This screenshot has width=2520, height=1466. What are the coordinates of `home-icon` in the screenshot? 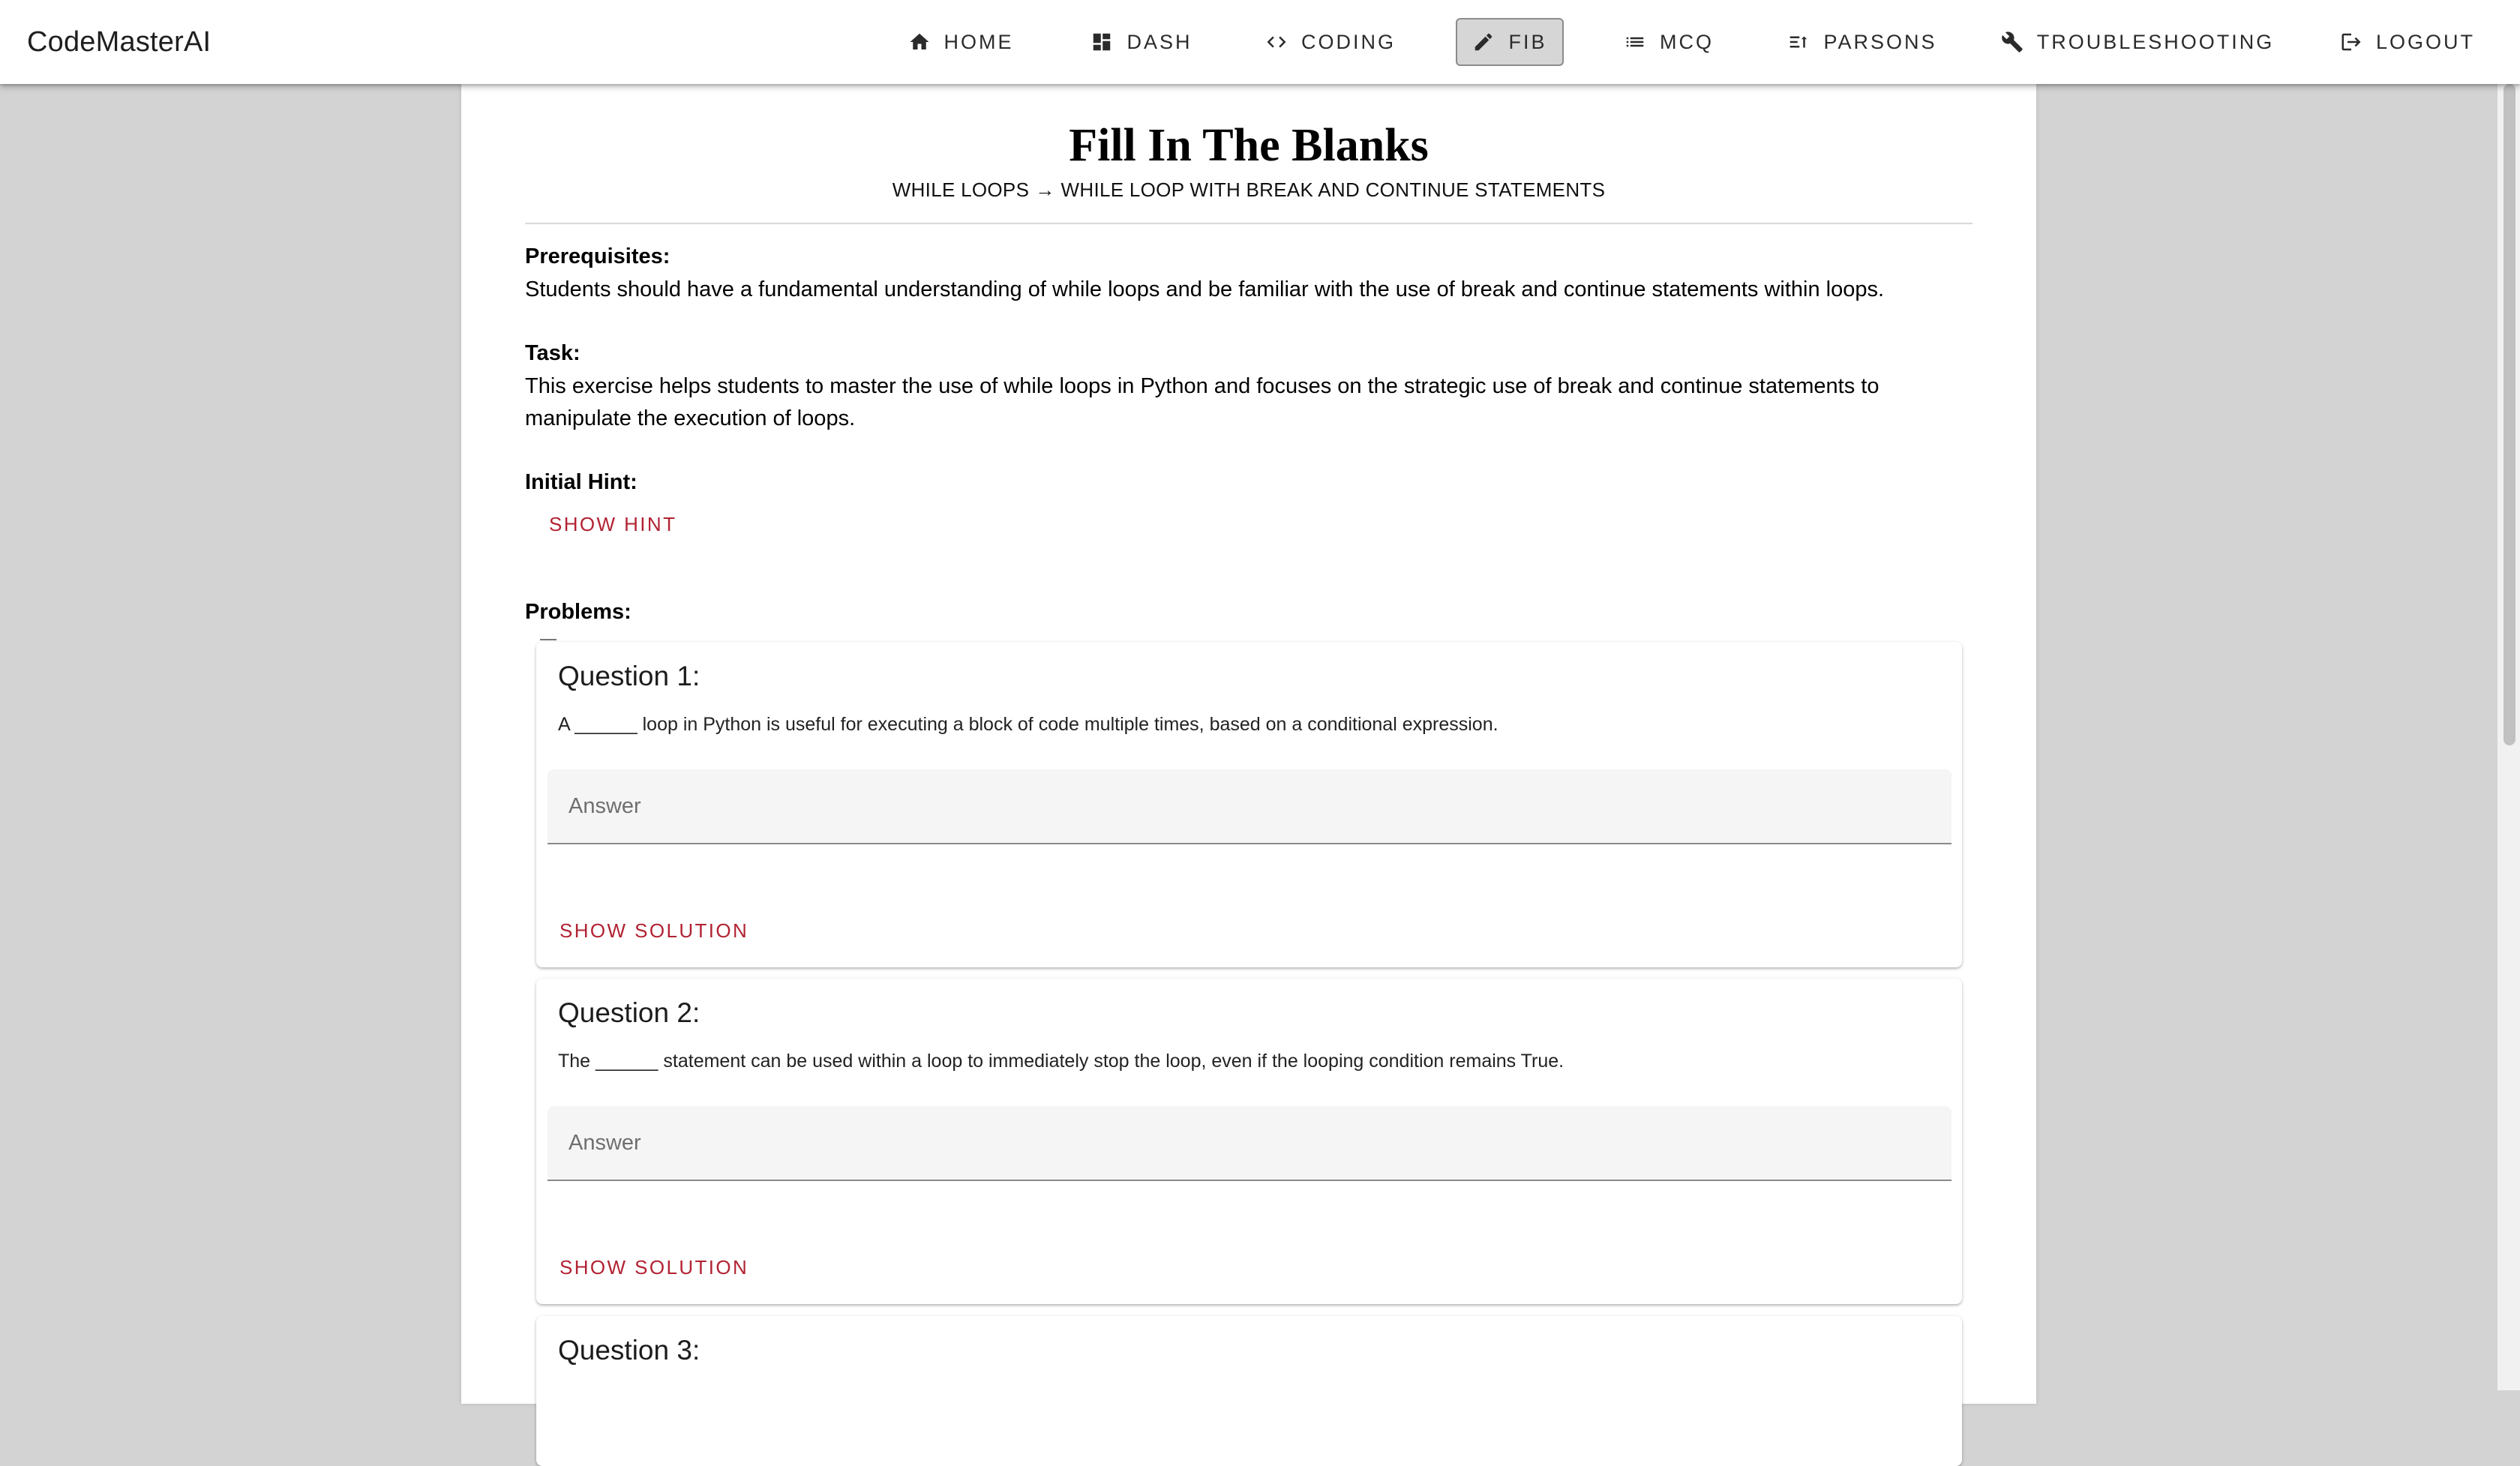 It's located at (919, 41).